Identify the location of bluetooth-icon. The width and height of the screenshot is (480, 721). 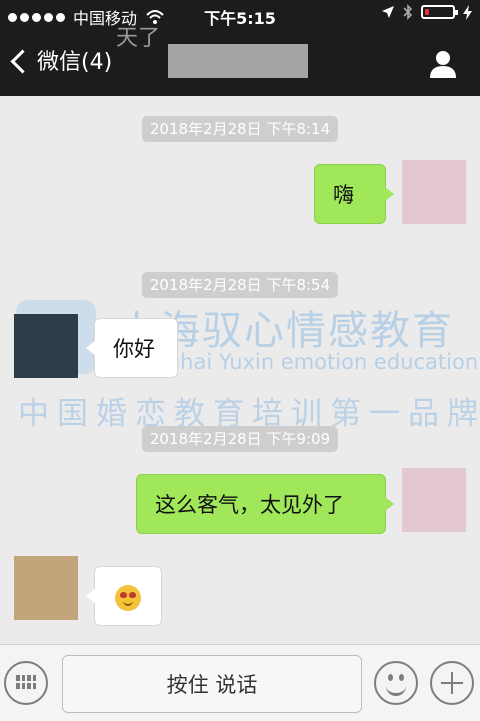
(408, 12).